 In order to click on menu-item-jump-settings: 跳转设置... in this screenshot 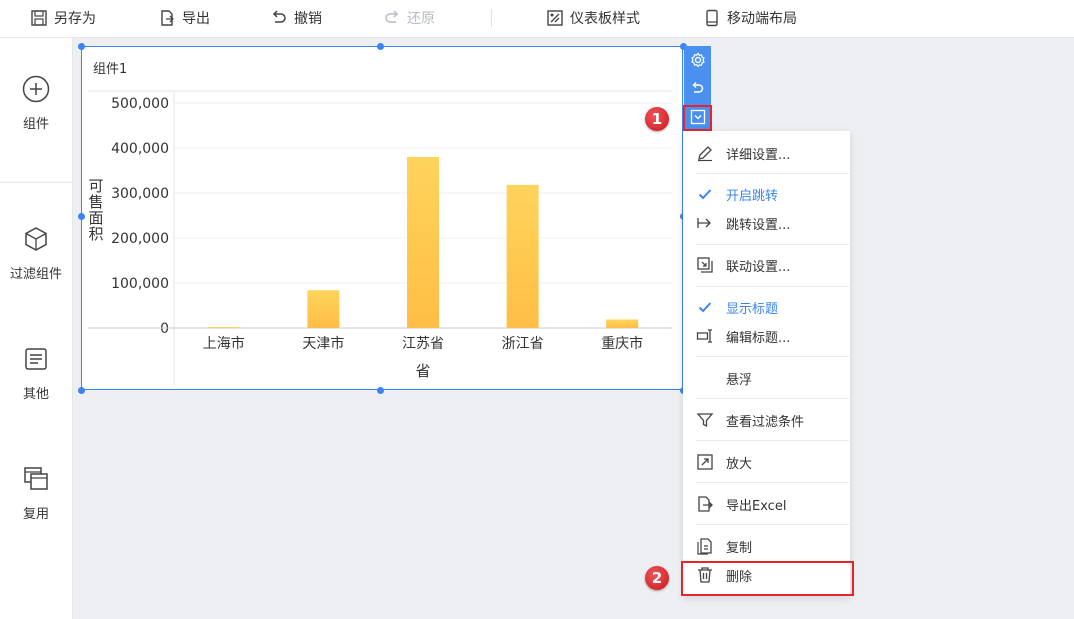, I will do `click(766, 223)`.